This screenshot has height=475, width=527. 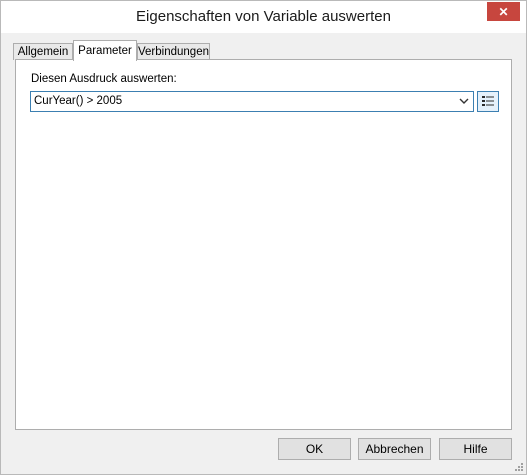 I want to click on formula-editor-button, so click(x=488, y=101).